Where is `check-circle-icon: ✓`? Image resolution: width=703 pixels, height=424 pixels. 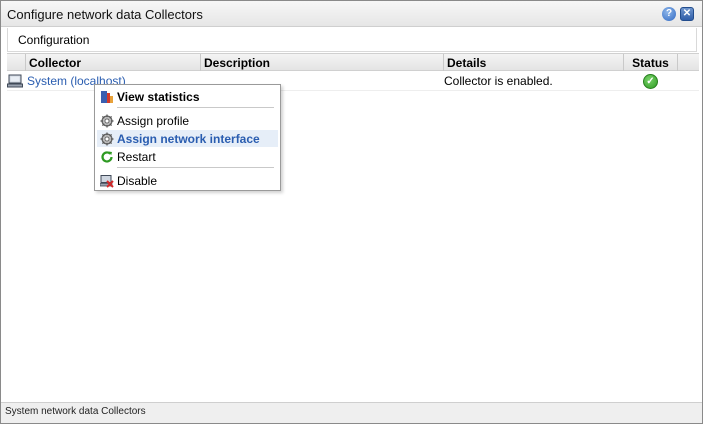 check-circle-icon: ✓ is located at coordinates (650, 81).